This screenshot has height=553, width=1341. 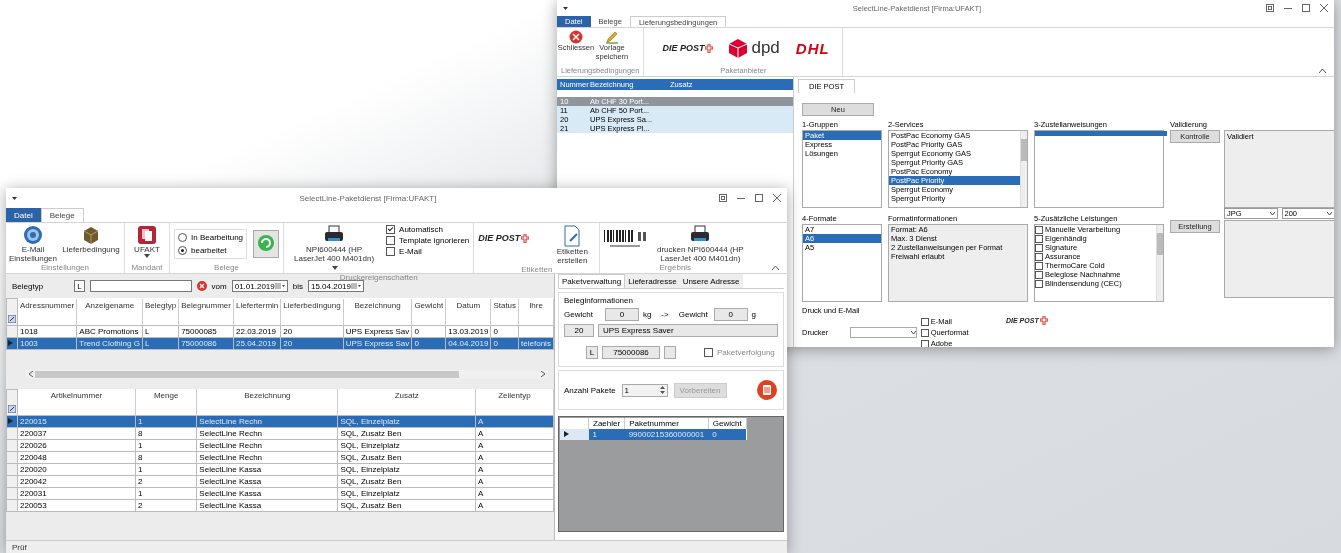 What do you see at coordinates (266, 244) in the screenshot?
I see `refresh-button` at bounding box center [266, 244].